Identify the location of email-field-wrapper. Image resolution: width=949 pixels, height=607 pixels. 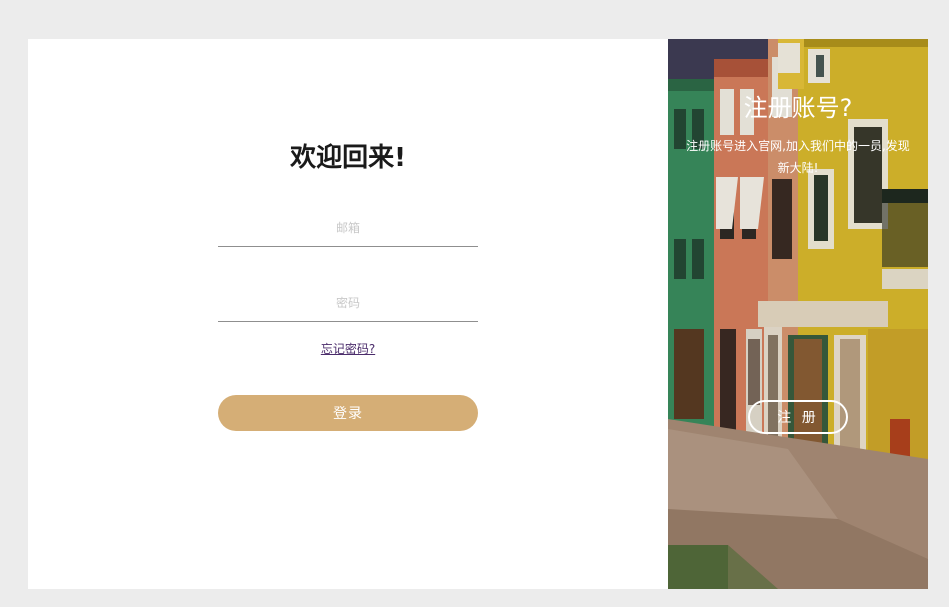
(348, 229).